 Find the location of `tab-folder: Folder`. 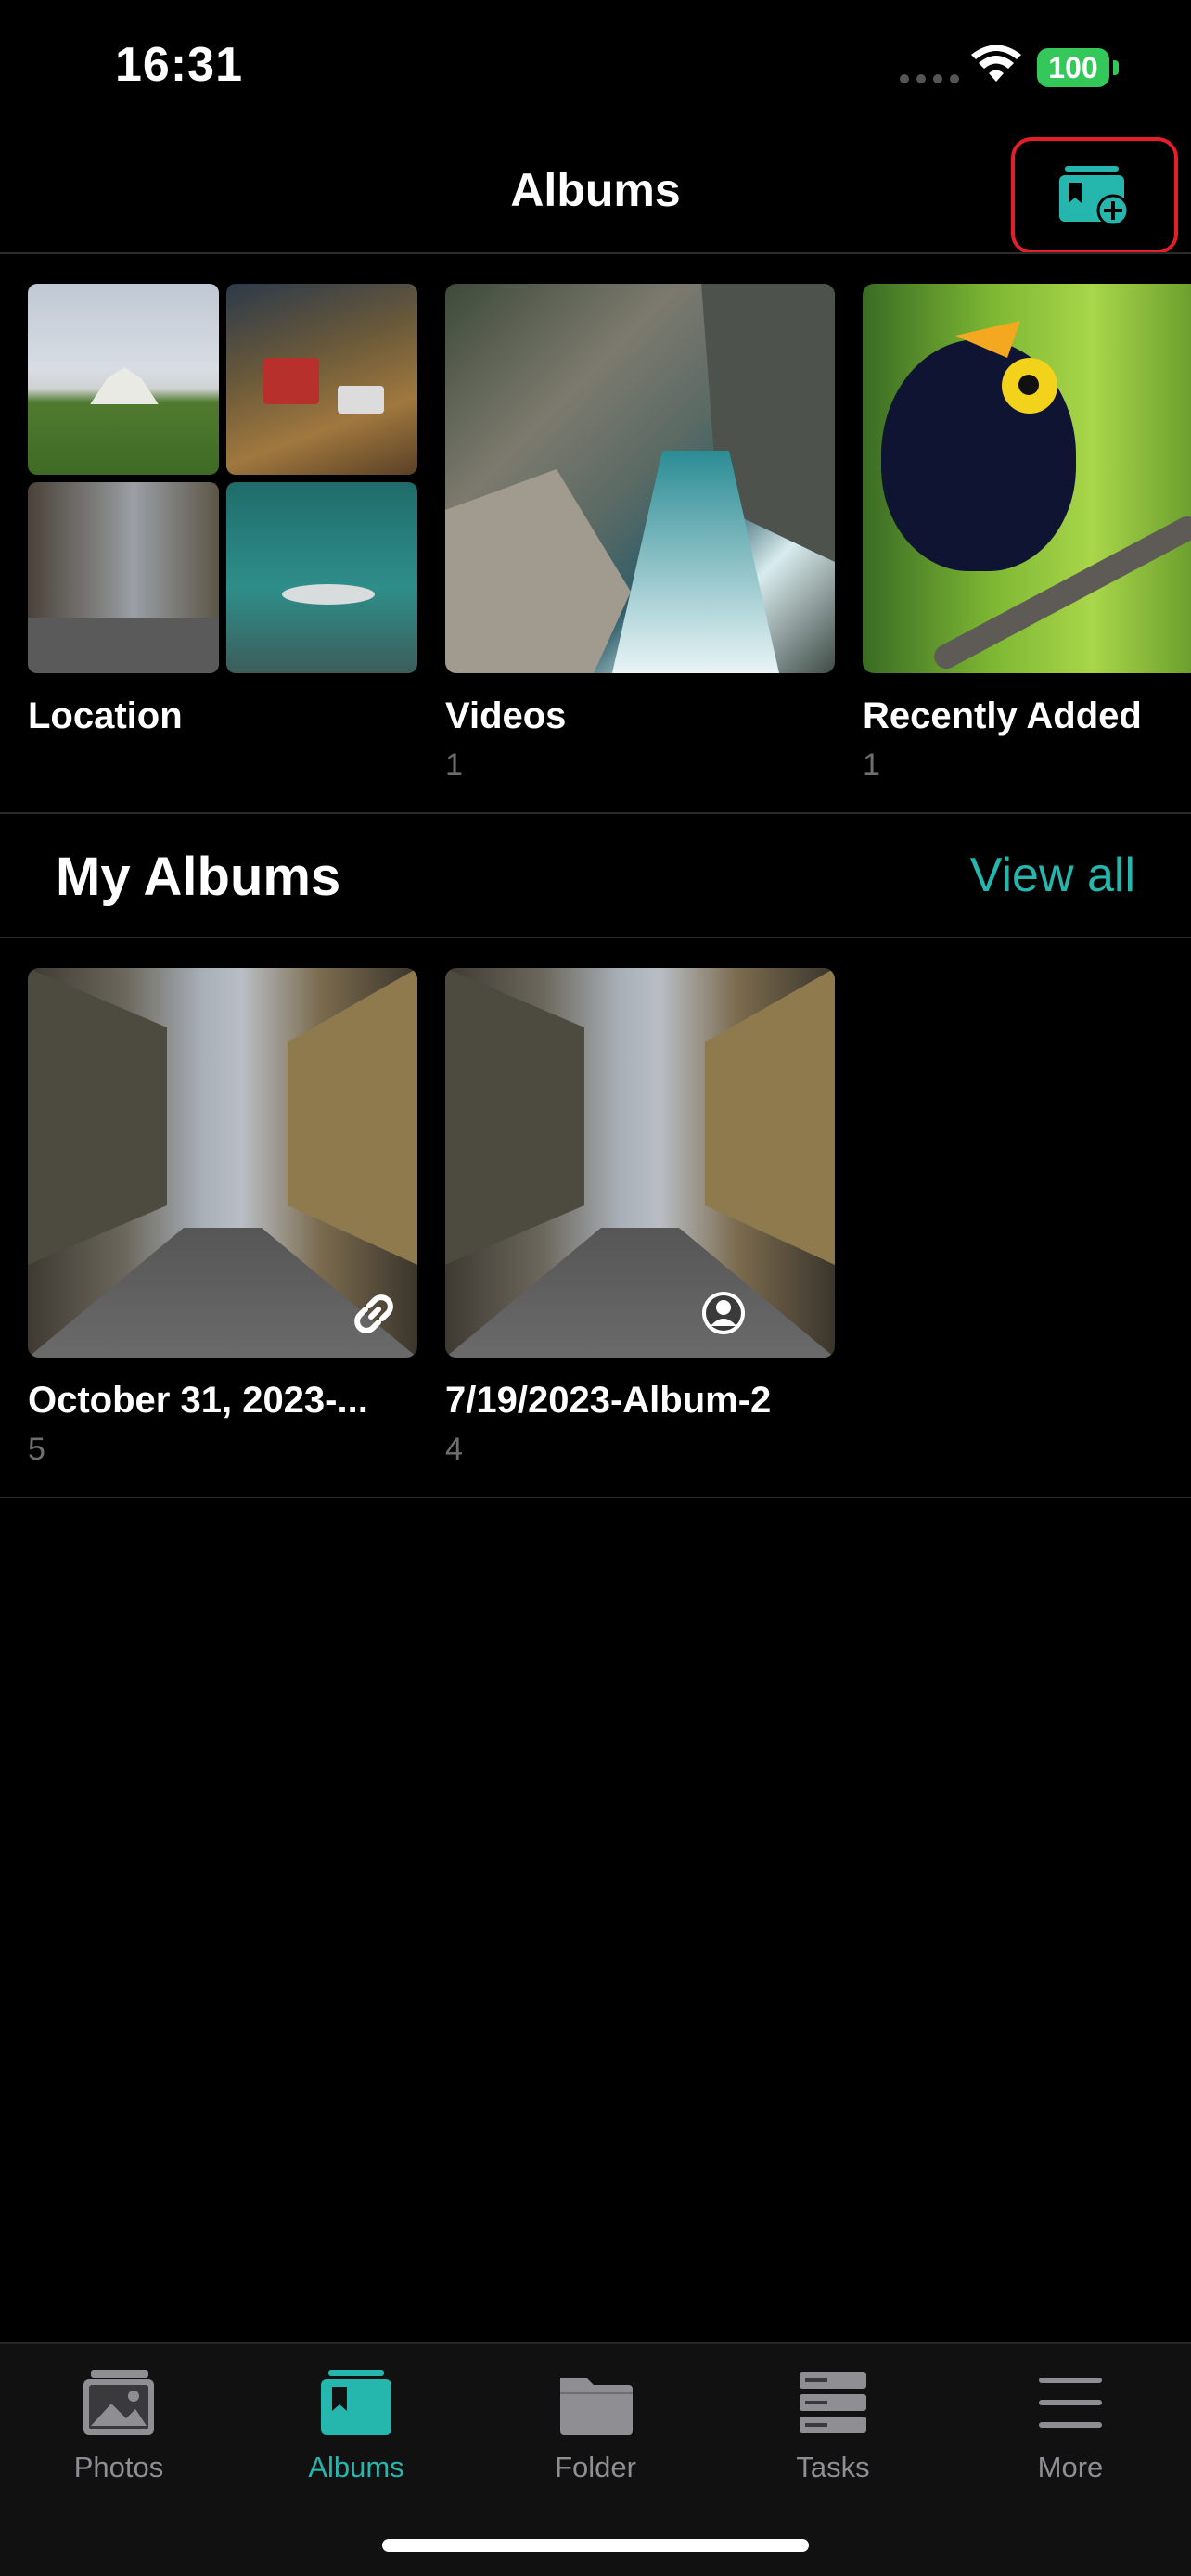

tab-folder: Folder is located at coordinates (595, 2427).